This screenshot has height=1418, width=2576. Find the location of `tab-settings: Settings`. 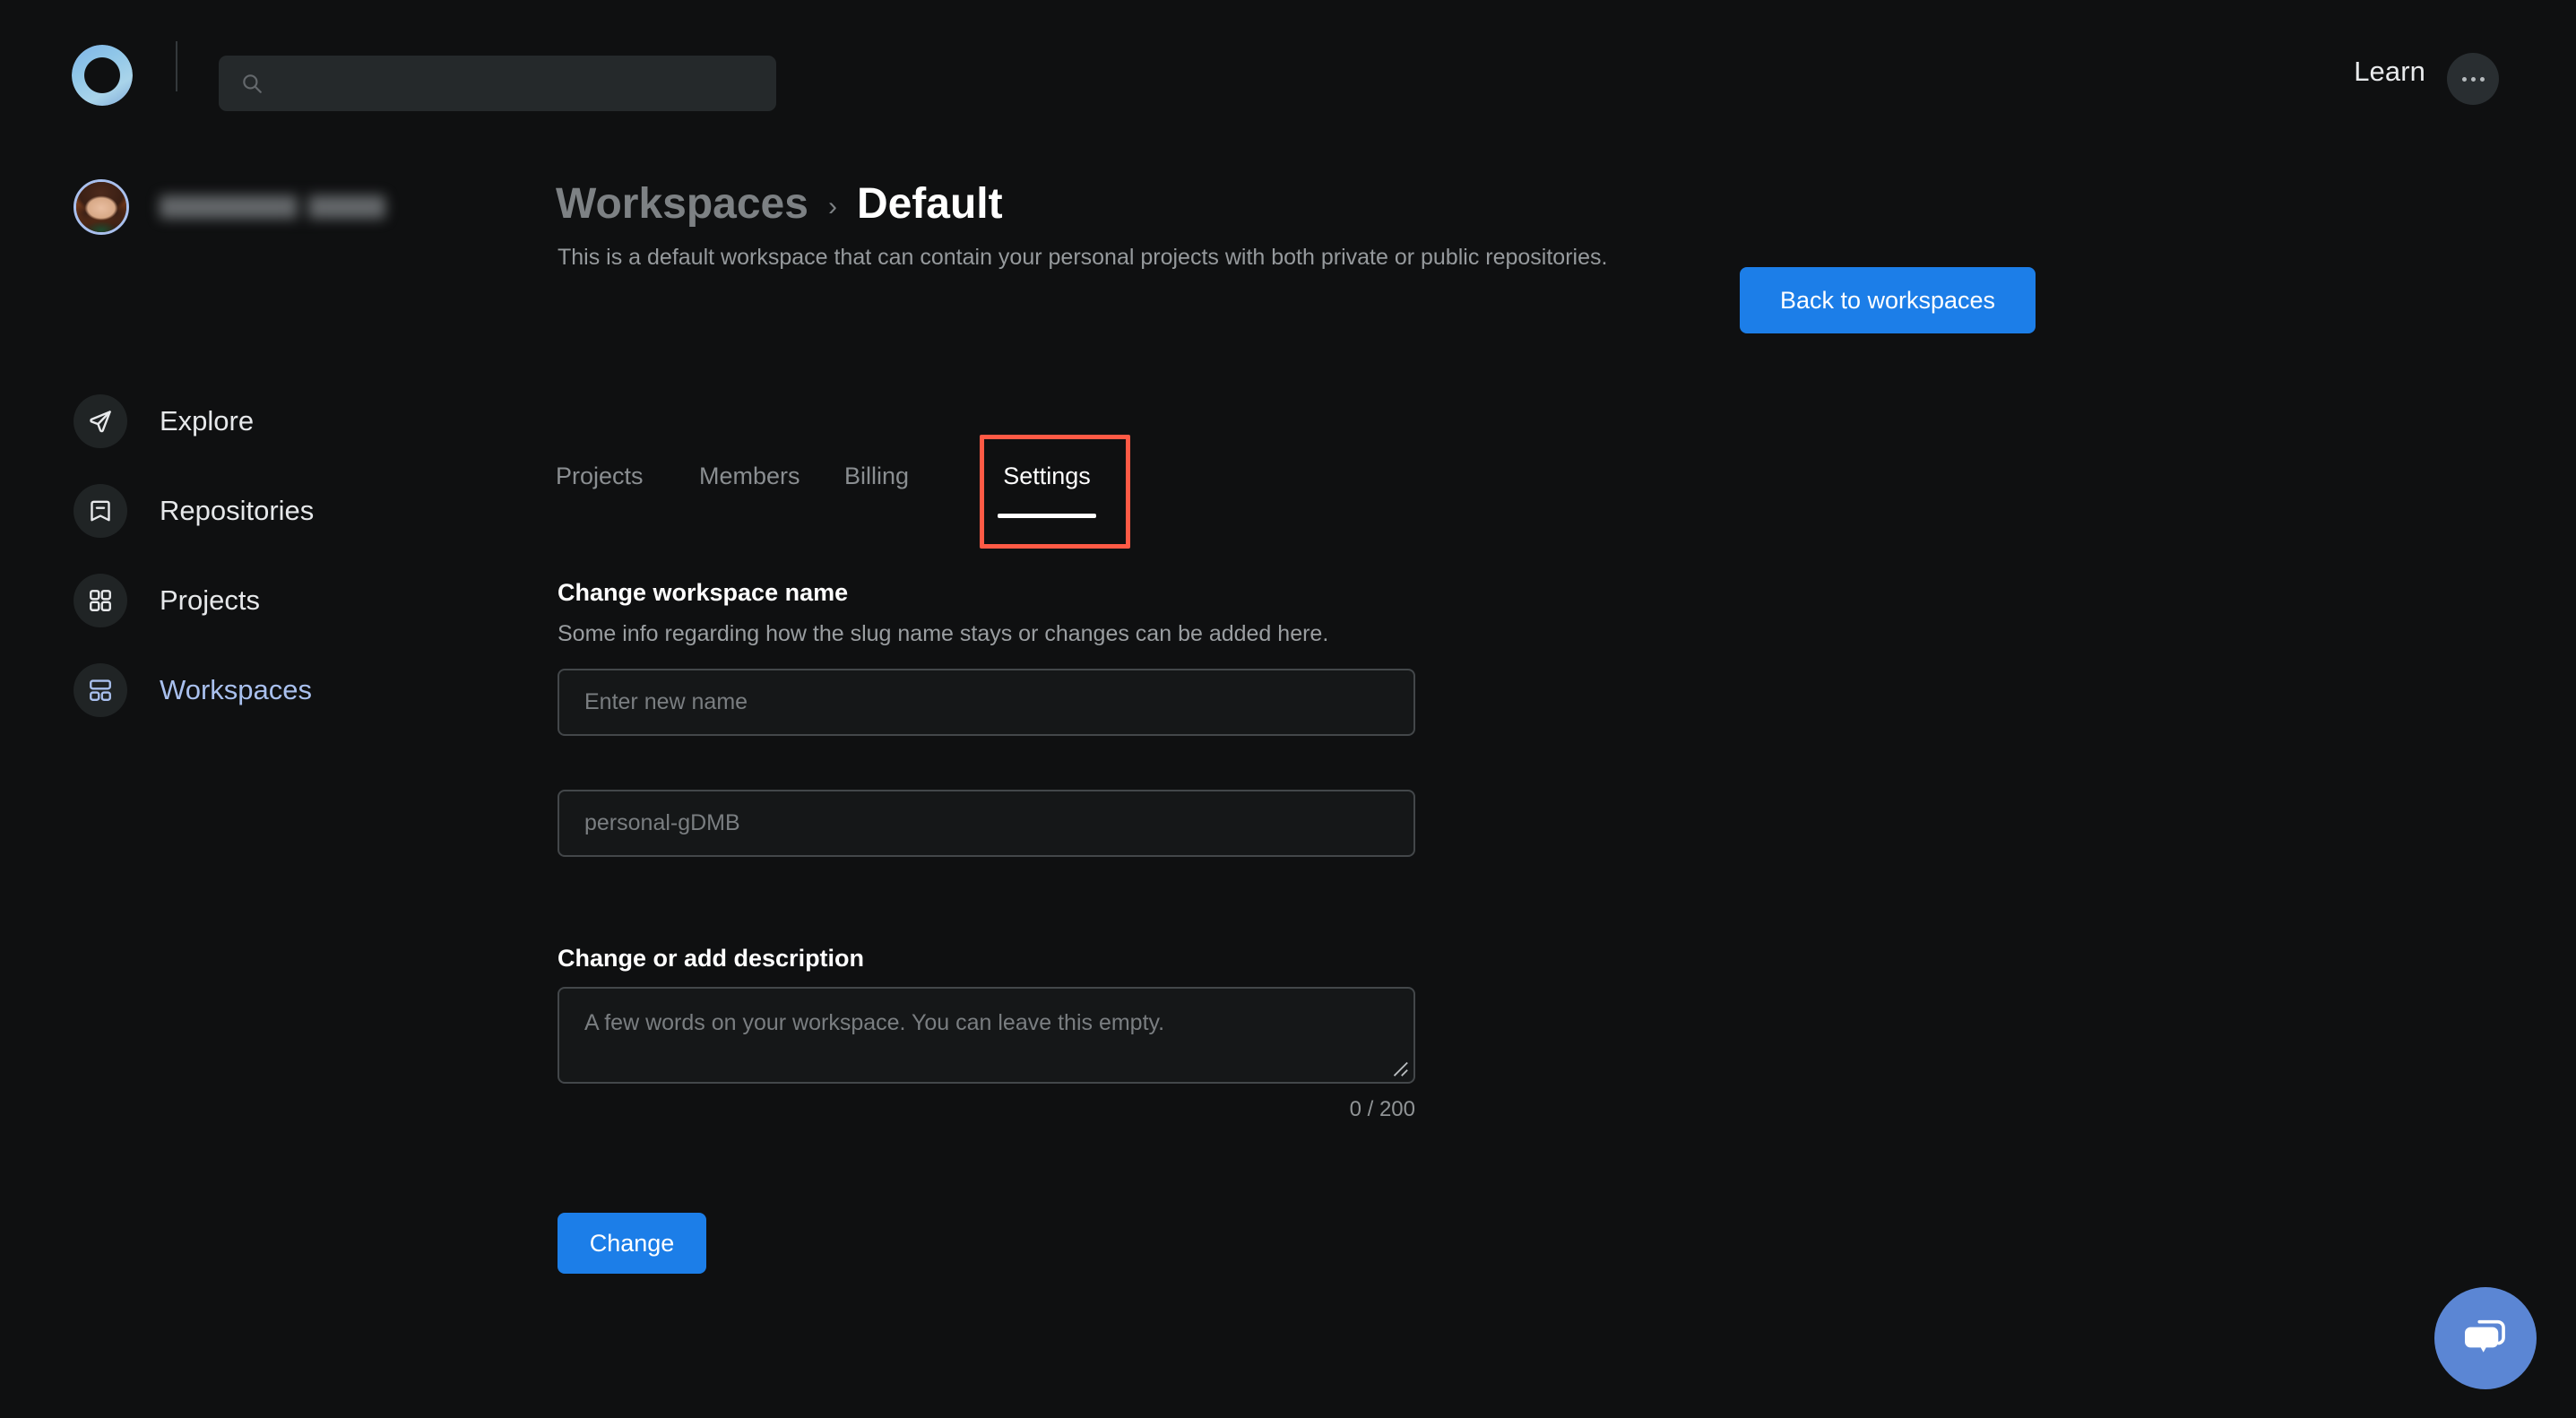

tab-settings: Settings is located at coordinates (1047, 484).